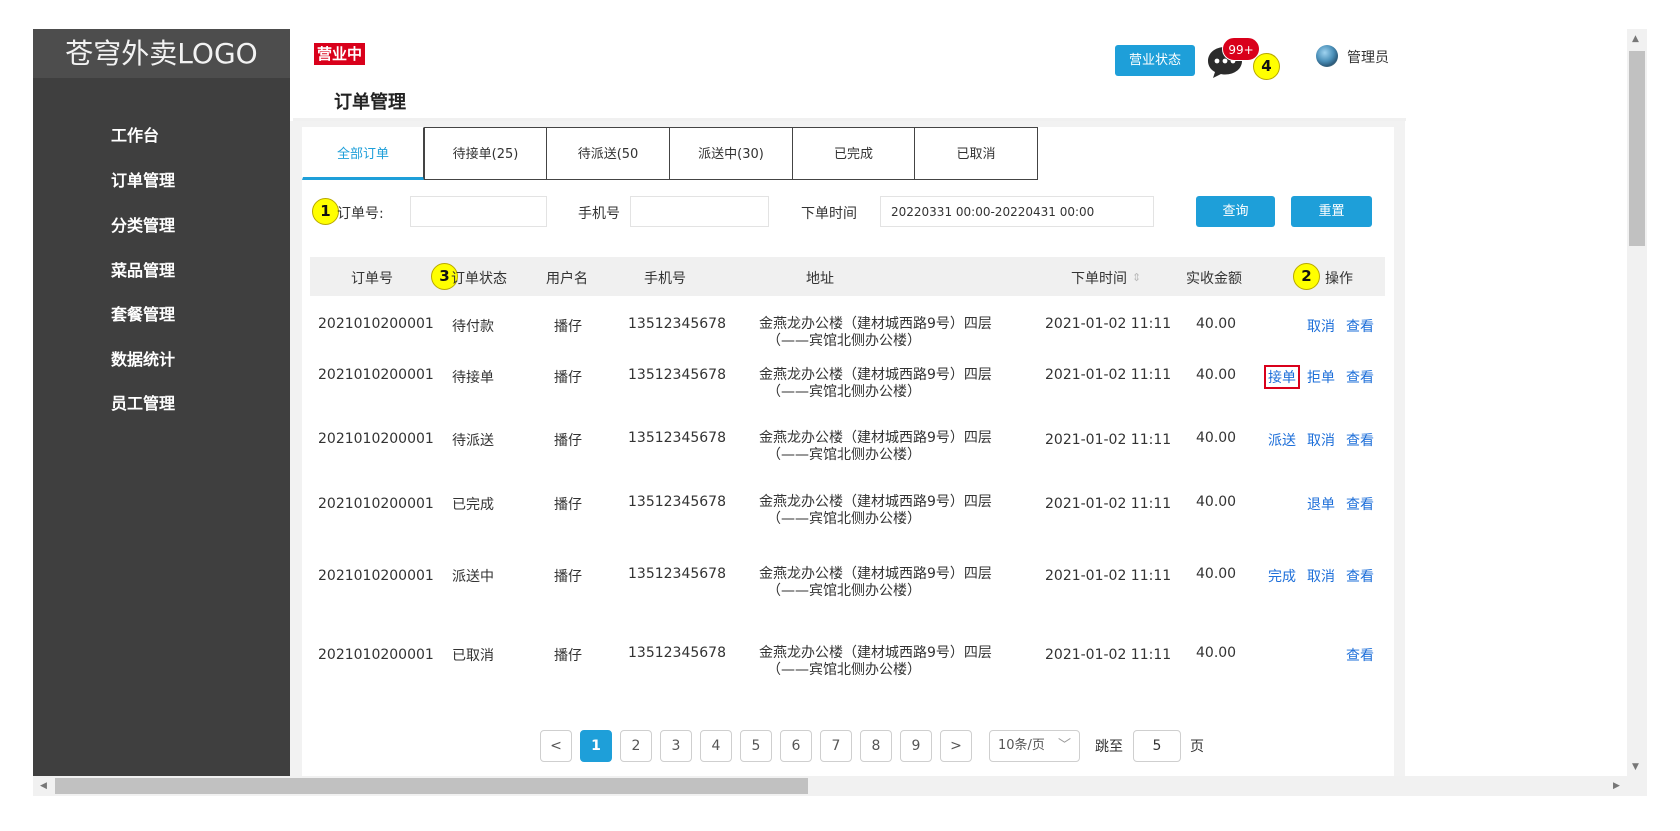  Describe the element at coordinates (1108, 655) in the screenshot. I see `table-row-6-time: 2021-01-02 11:11` at that location.